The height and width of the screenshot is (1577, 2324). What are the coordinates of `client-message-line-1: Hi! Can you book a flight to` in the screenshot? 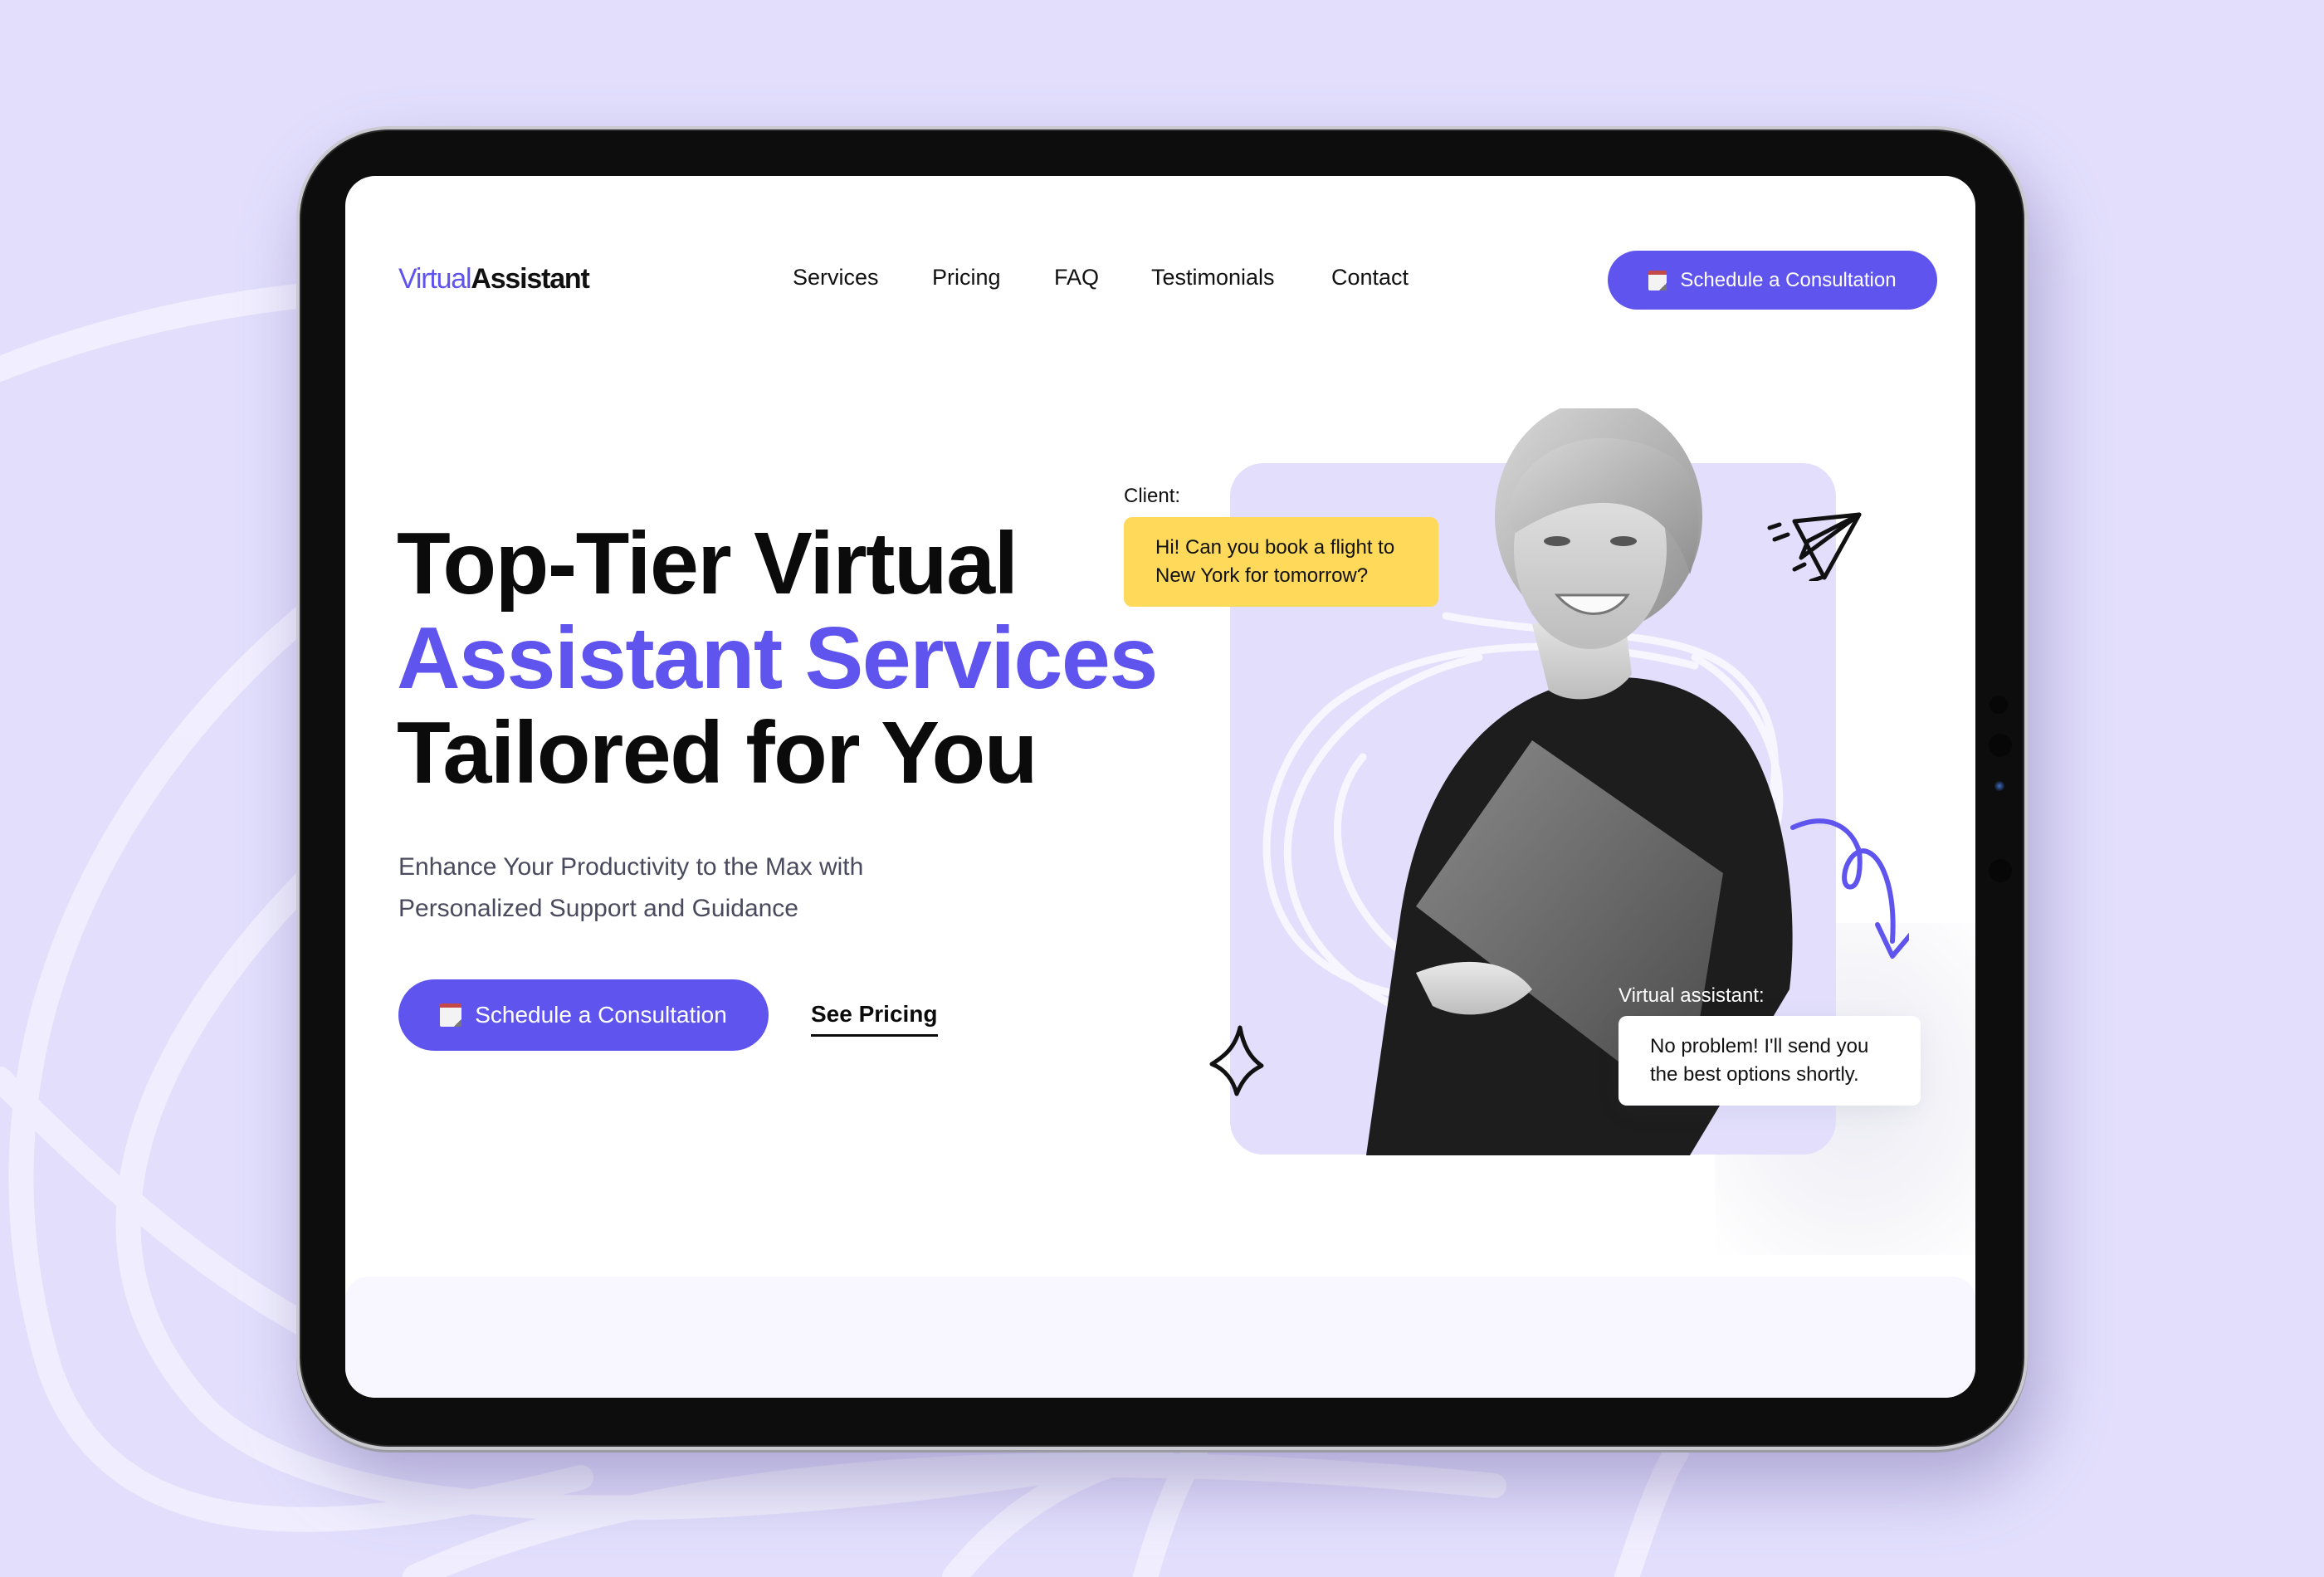 It's located at (1275, 547).